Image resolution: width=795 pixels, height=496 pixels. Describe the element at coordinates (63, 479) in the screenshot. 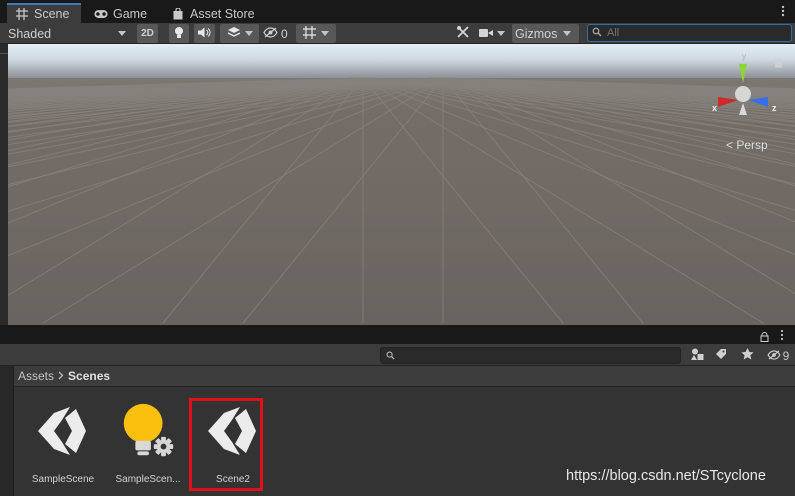

I see `asset-label: SampleScene` at that location.